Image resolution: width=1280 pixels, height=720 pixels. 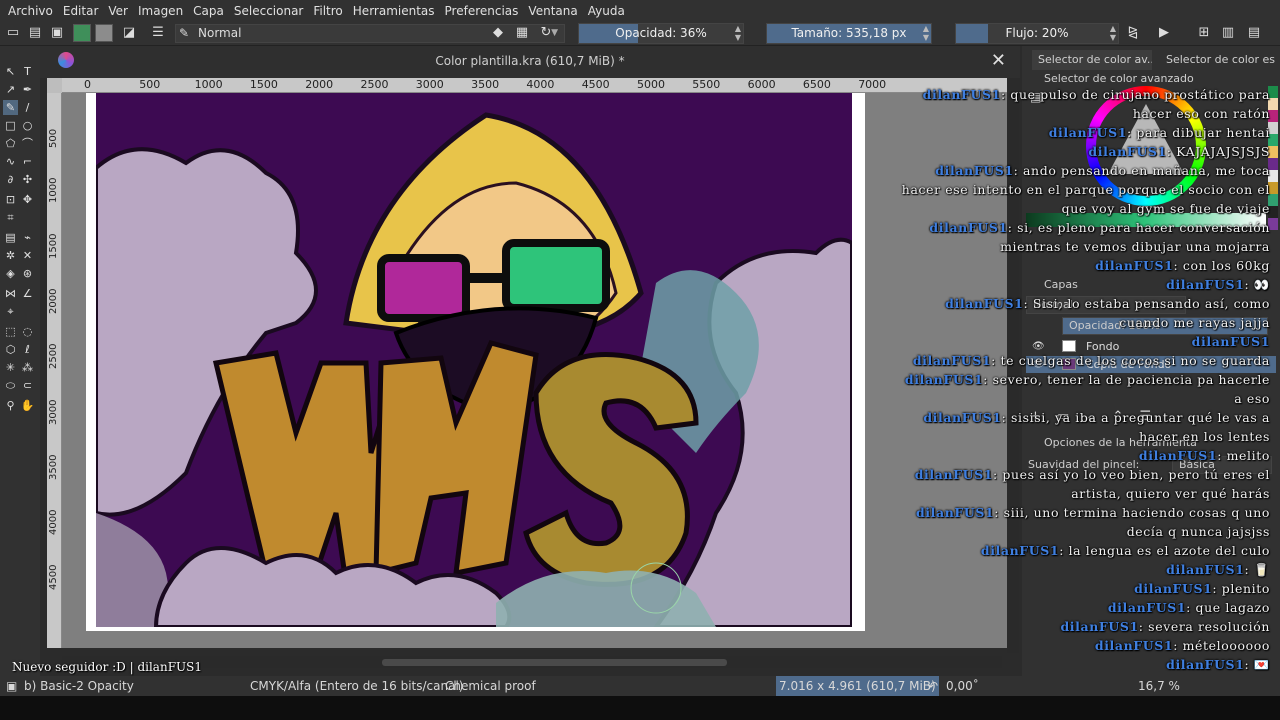 What do you see at coordinates (27, 273) in the screenshot?
I see `fill-select-icon: ⊛` at bounding box center [27, 273].